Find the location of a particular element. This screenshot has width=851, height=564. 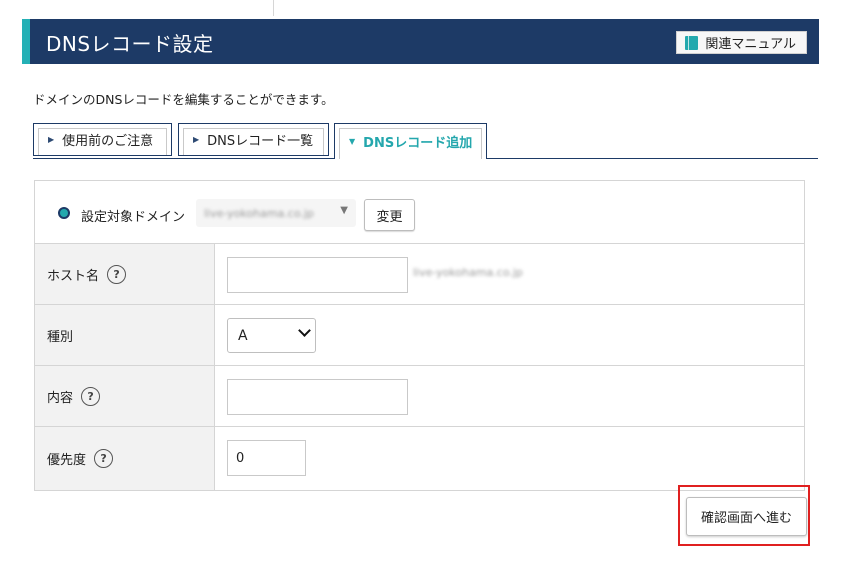

host-label: ホスト名 is located at coordinates (73, 276).